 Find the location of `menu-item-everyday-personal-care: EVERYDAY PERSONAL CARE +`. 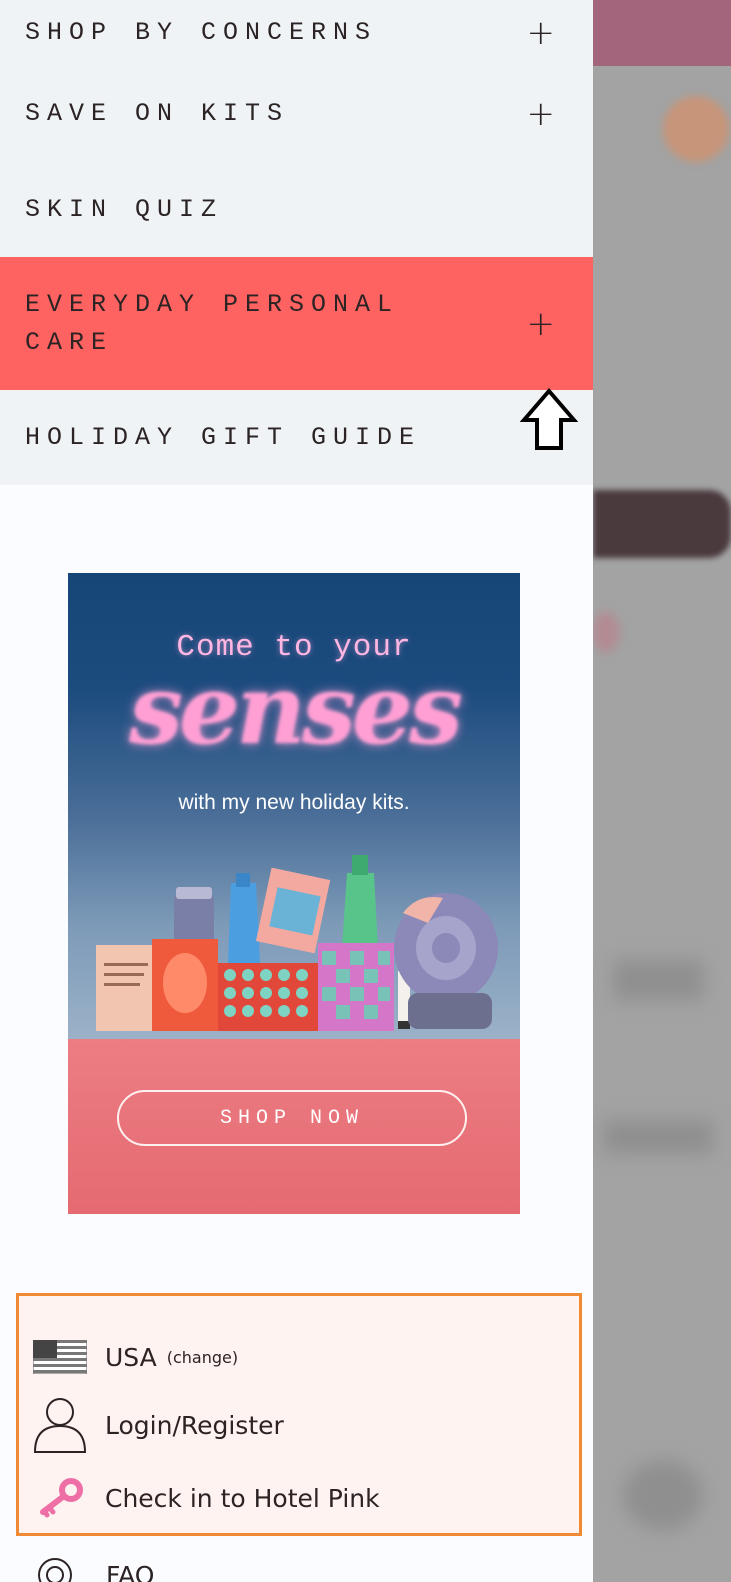

menu-item-everyday-personal-care: EVERYDAY PERSONAL CARE + is located at coordinates (296, 323).